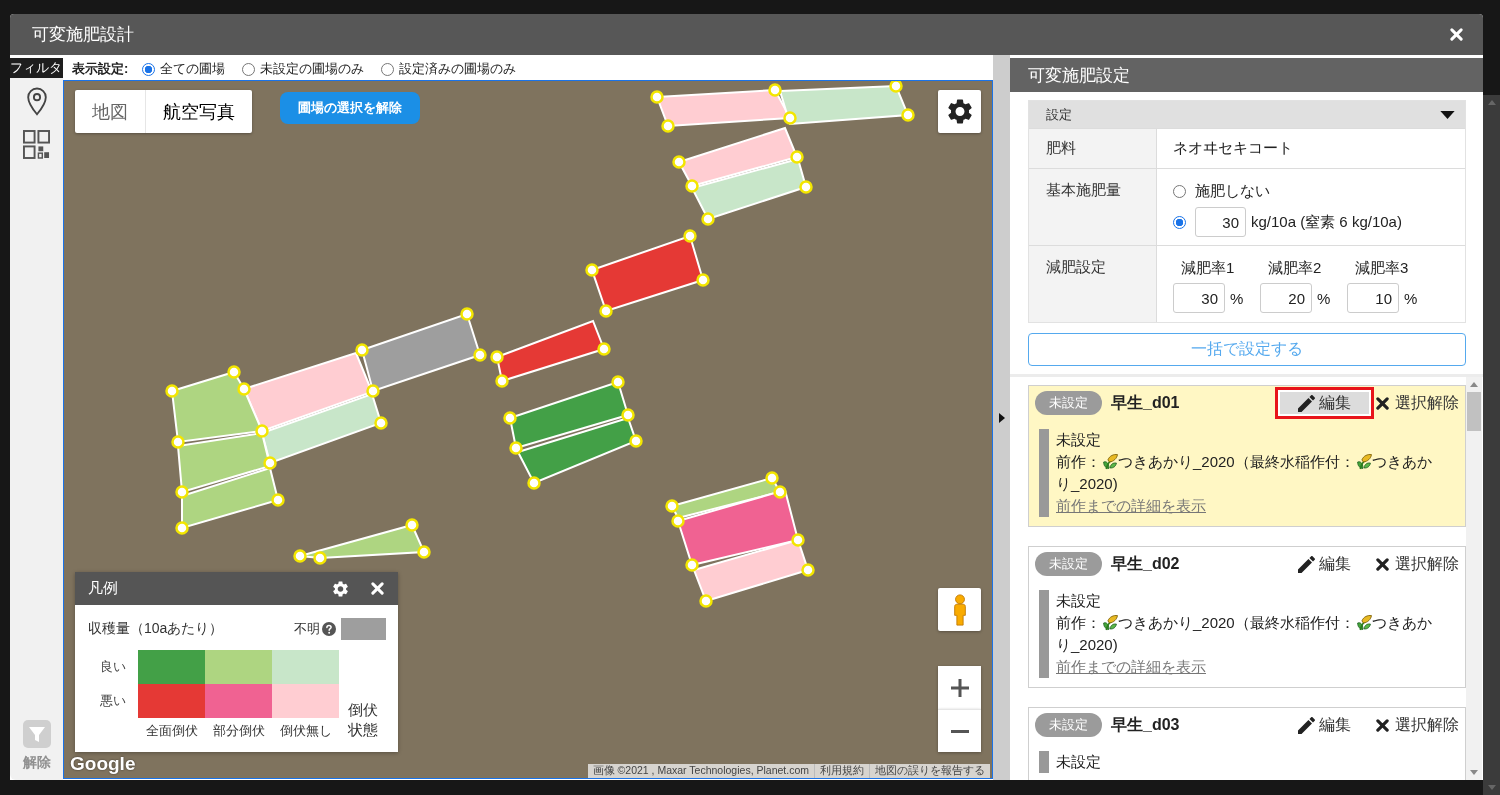 This screenshot has width=1500, height=795. Describe the element at coordinates (36, 144) in the screenshot. I see `layout-grid-icon` at that location.